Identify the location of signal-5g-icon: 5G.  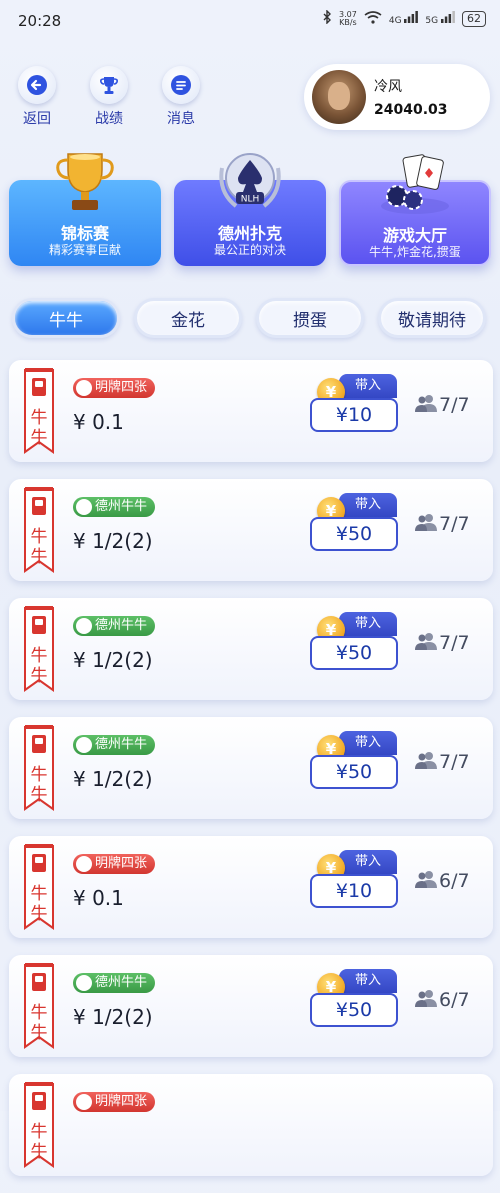
(440, 18).